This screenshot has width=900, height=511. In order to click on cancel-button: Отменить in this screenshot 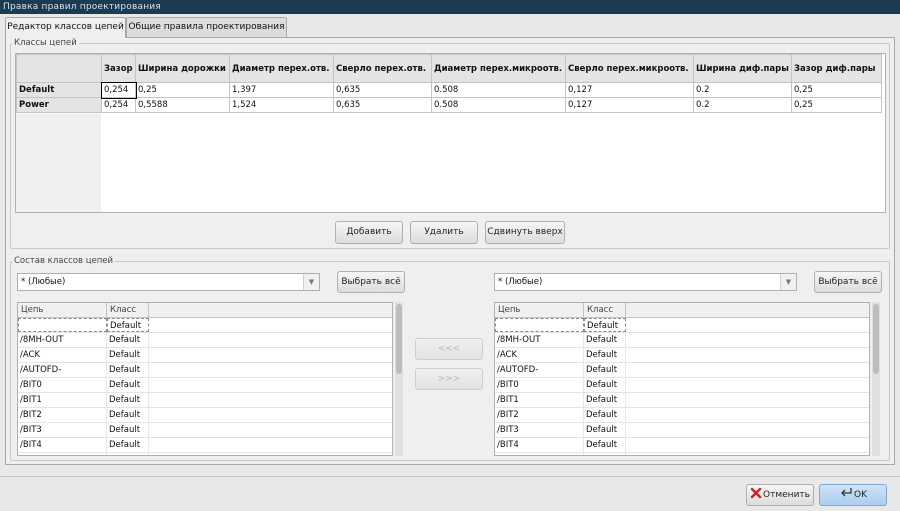, I will do `click(780, 495)`.